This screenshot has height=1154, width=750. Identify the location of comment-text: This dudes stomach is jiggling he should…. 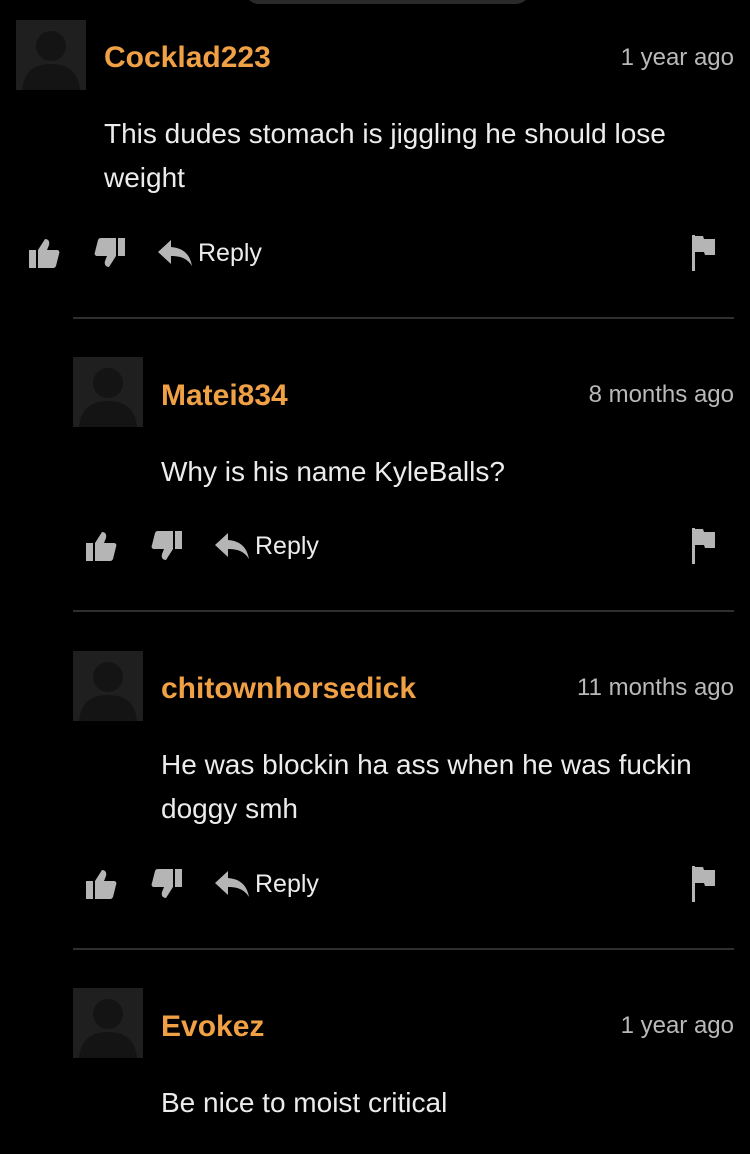
(385, 155).